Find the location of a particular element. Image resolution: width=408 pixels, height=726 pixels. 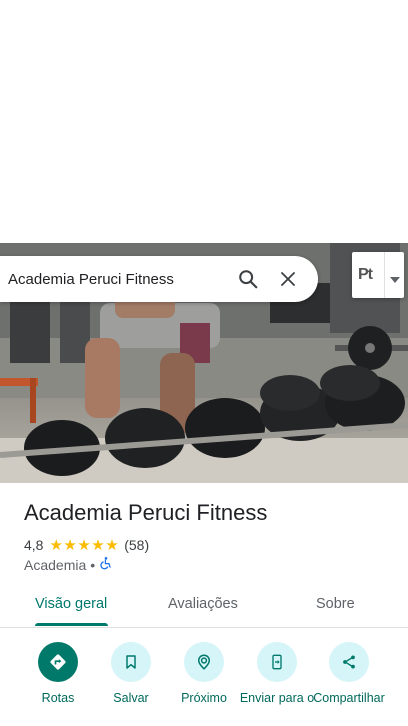

save-button: Salvar is located at coordinates (131, 674).